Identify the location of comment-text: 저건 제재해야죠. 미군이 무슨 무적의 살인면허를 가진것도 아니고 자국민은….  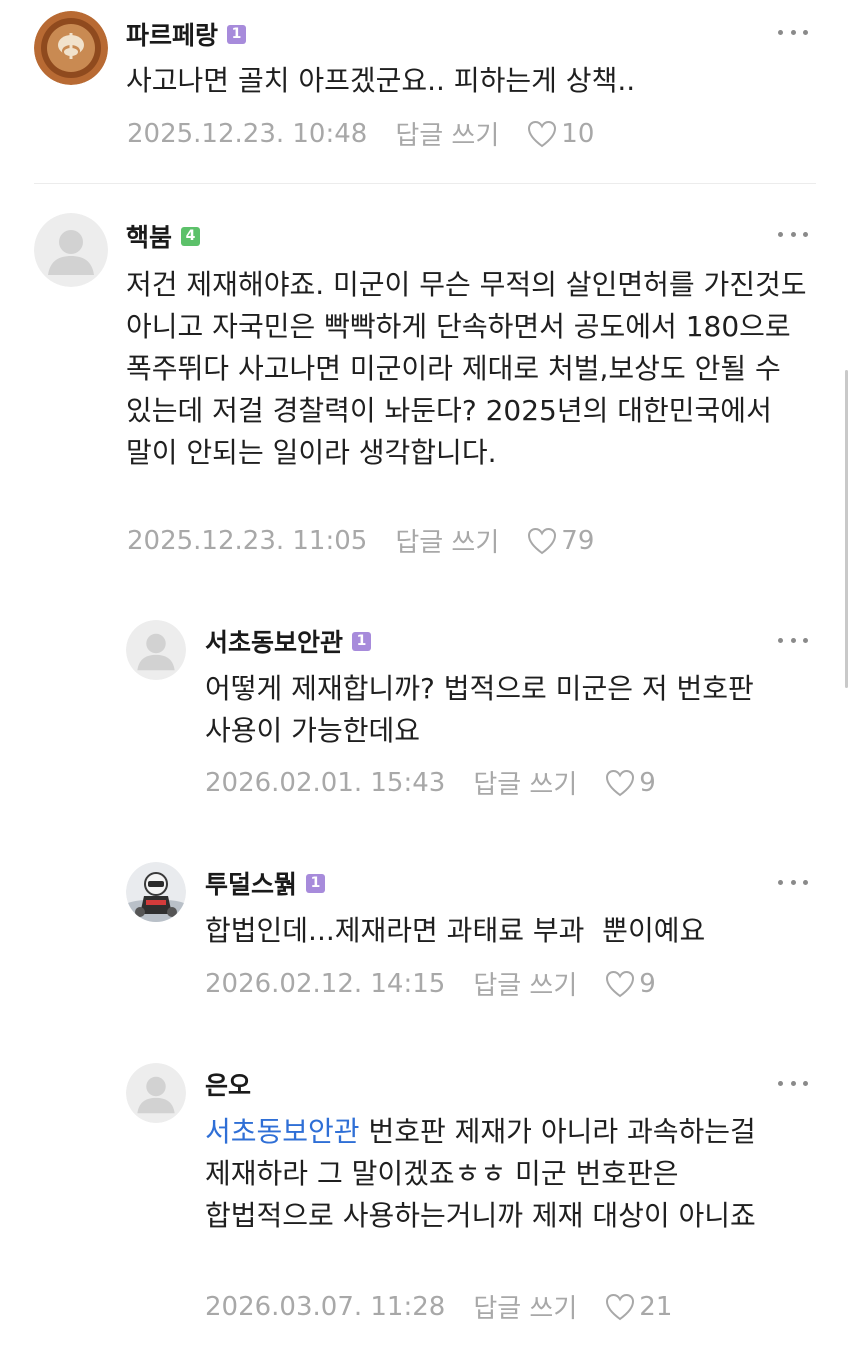
(466, 368).